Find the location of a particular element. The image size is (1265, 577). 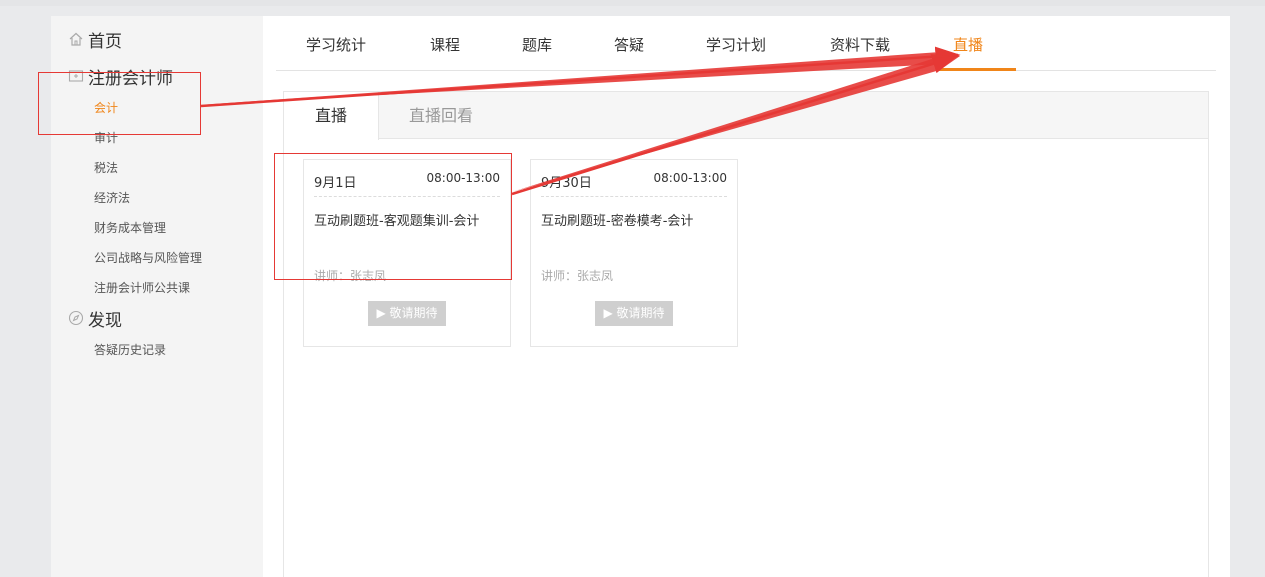

tab-bar: 学习统计 课程 题库 答疑 学习计划 资料下载 直播 is located at coordinates (746, 43).